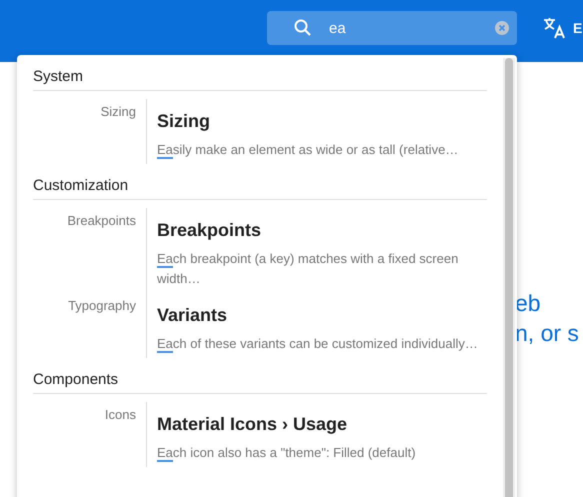 The image size is (583, 497). Describe the element at coordinates (528, 303) in the screenshot. I see `body-text: eb` at that location.